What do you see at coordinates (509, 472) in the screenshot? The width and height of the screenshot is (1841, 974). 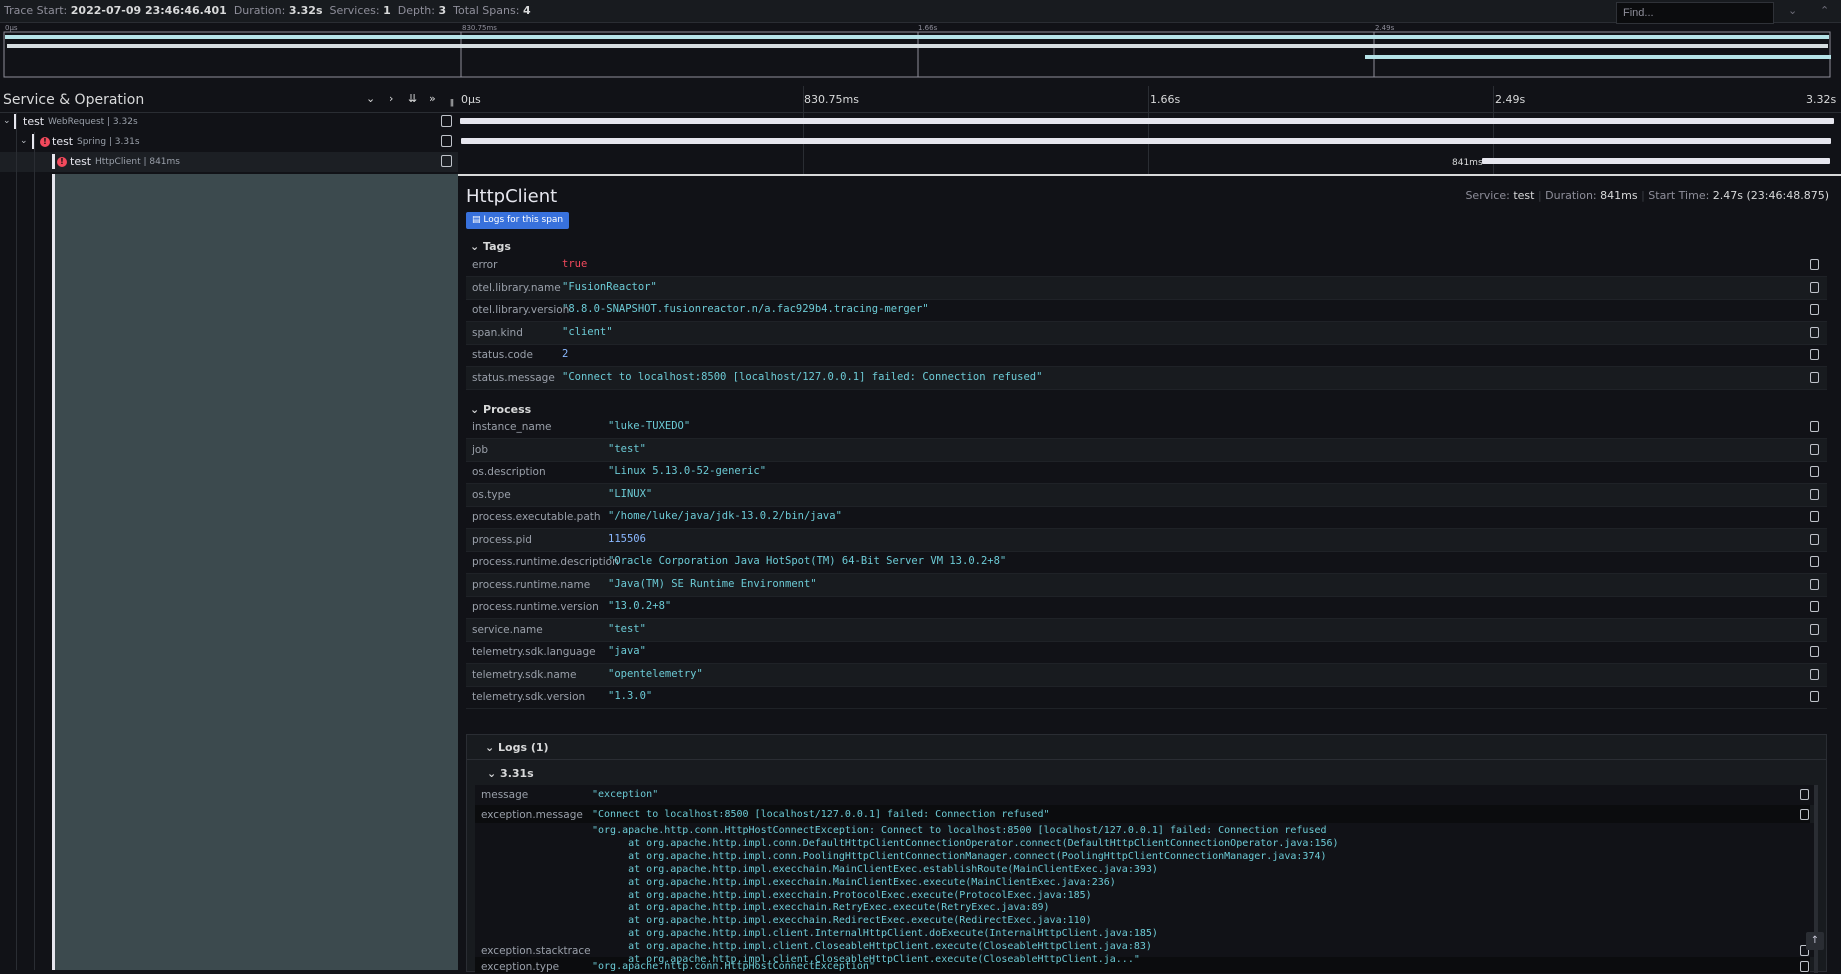 I see `kv-key: os.description` at bounding box center [509, 472].